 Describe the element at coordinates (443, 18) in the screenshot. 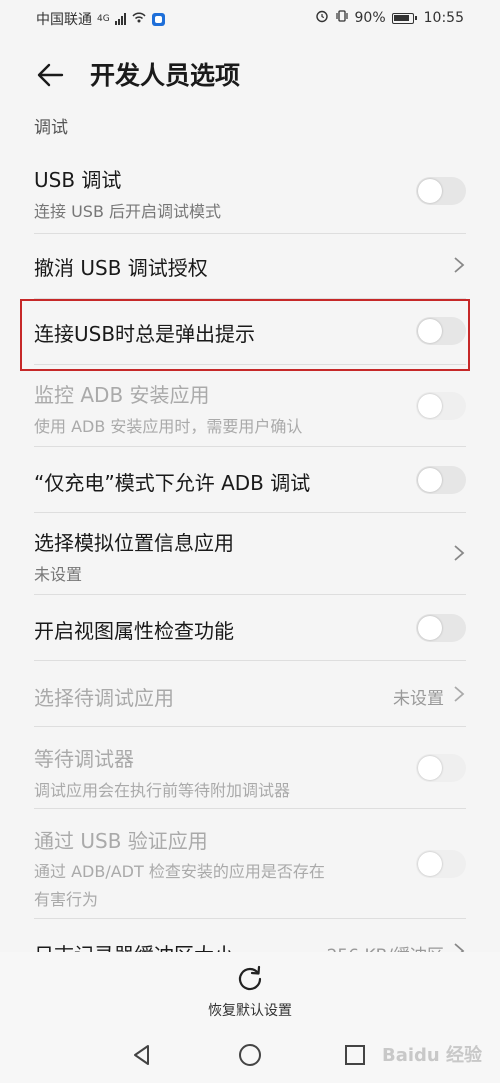

I see `clock-label: 10:55` at that location.